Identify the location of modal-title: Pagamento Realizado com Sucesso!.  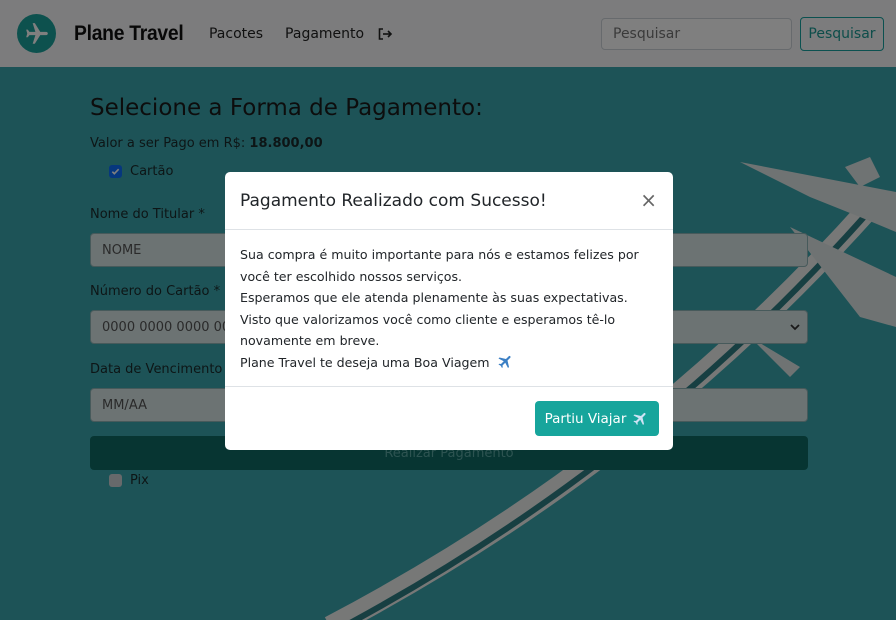
(393, 200).